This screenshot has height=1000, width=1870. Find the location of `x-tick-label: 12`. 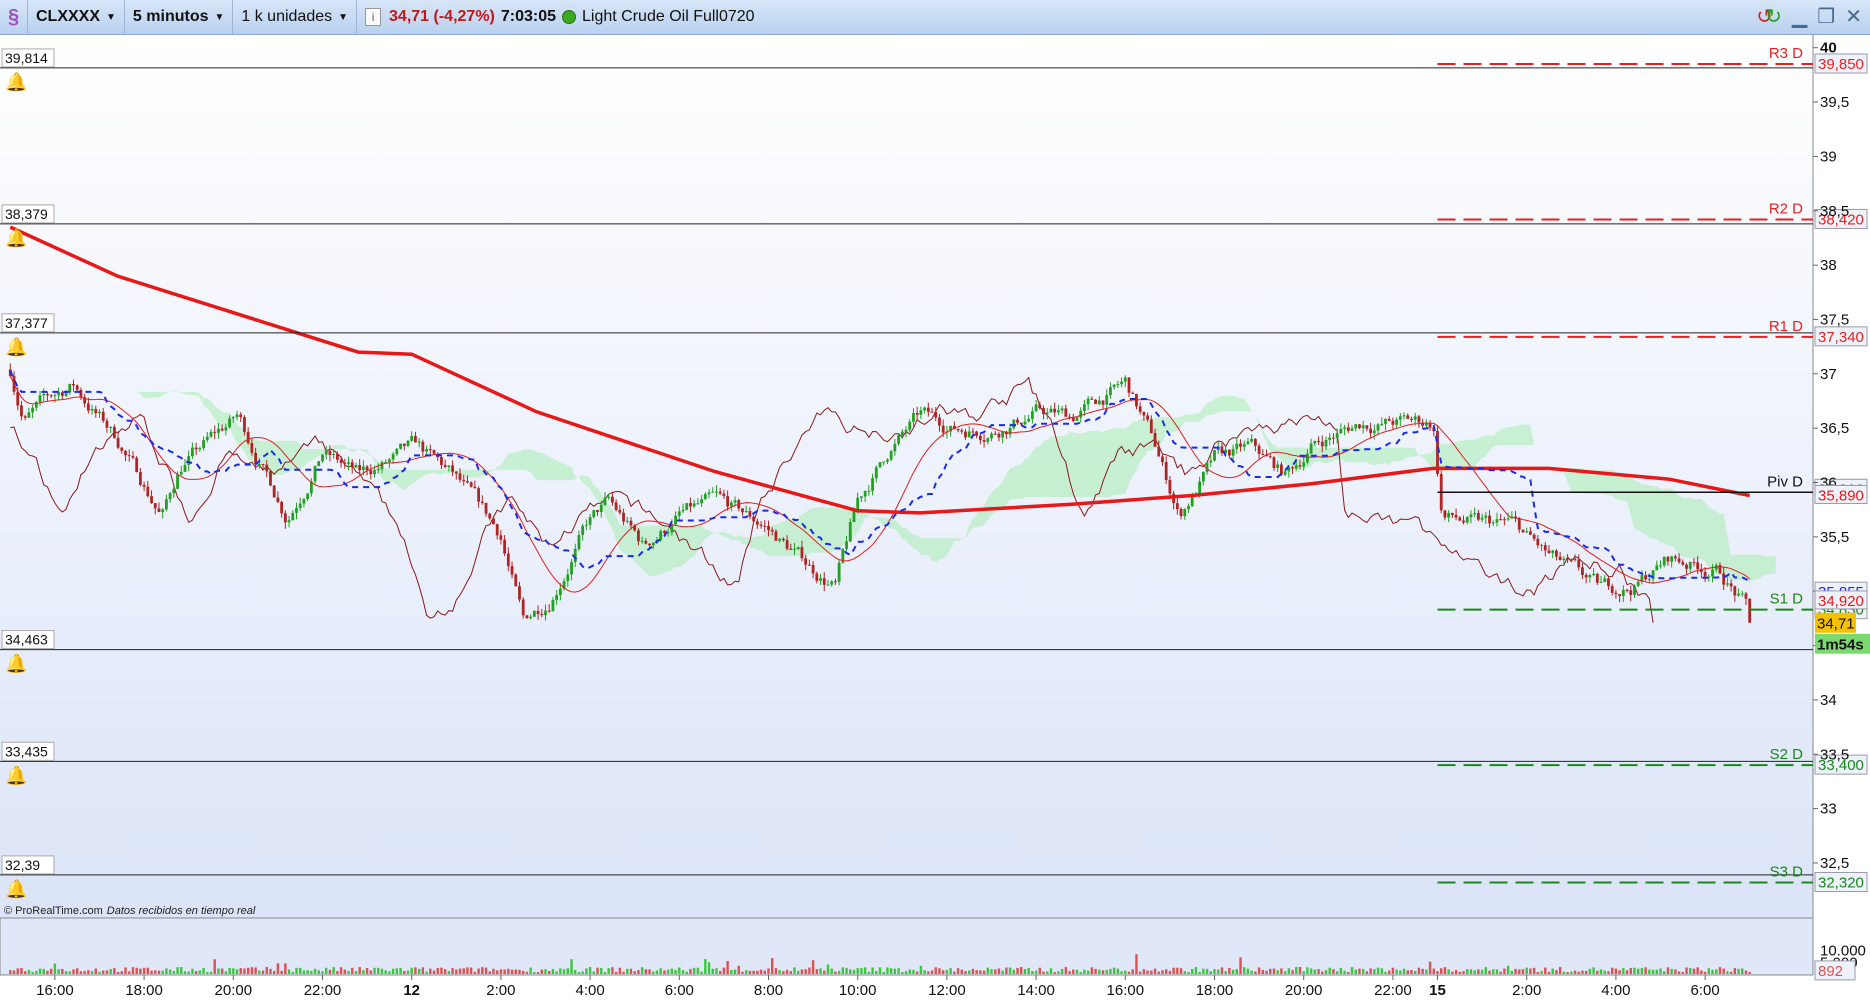

x-tick-label: 12 is located at coordinates (411, 990).